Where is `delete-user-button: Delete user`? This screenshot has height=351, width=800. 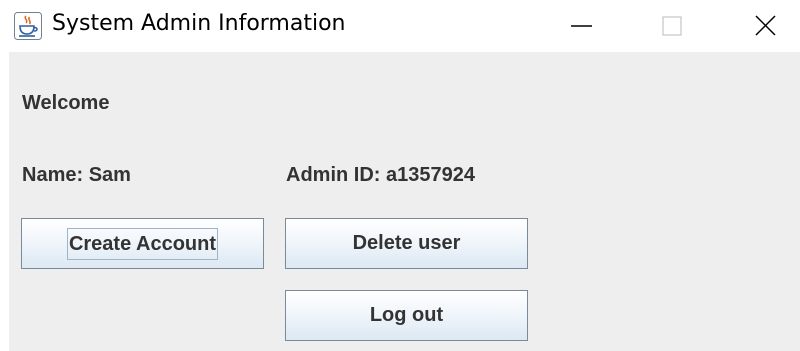
delete-user-button: Delete user is located at coordinates (406, 243).